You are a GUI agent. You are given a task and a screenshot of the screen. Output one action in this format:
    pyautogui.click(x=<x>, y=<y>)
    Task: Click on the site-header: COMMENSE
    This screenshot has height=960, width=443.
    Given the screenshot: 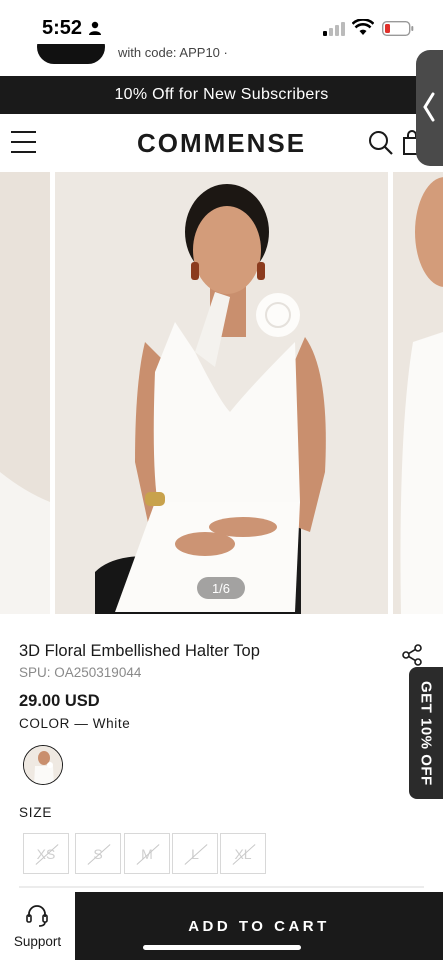 What is the action you would take?
    pyautogui.click(x=221, y=143)
    